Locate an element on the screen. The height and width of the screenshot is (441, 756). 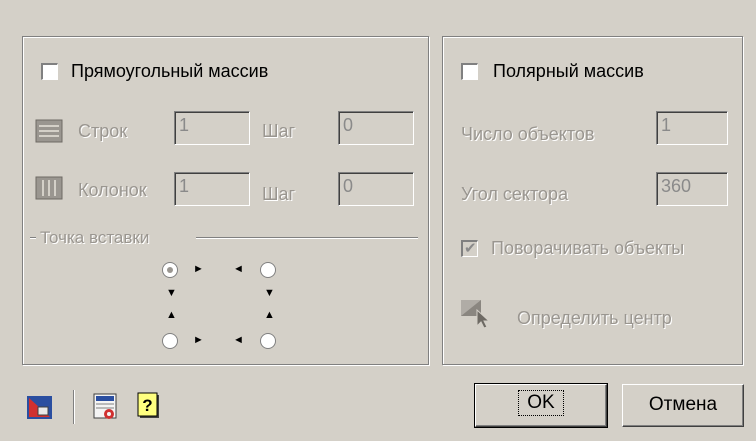
array-tool-icon is located at coordinates (40, 407).